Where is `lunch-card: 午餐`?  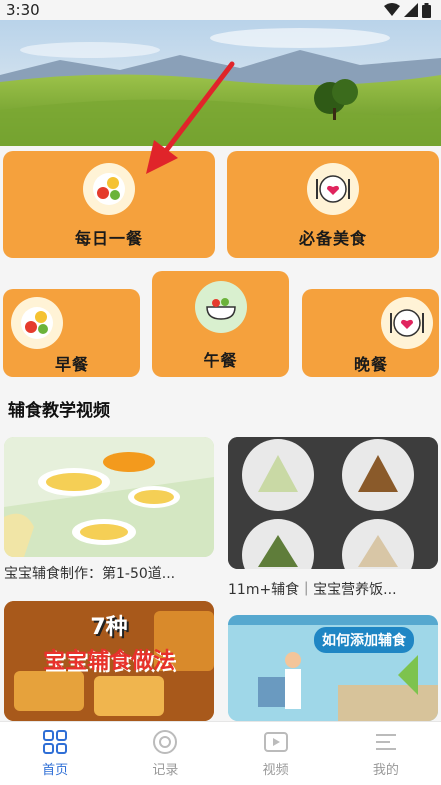 lunch-card: 午餐 is located at coordinates (220, 324).